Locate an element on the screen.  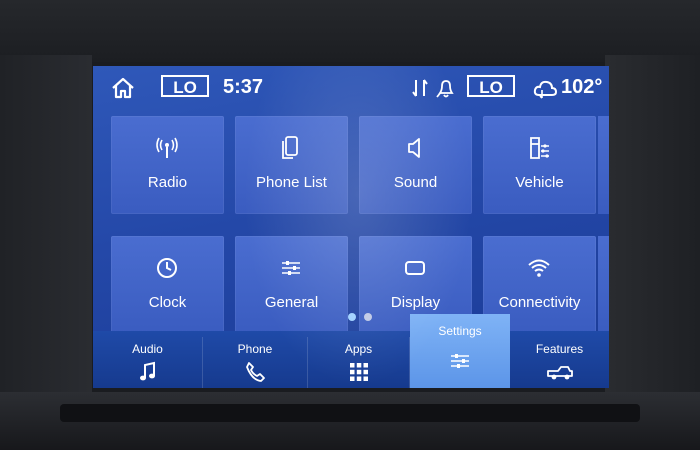
tile-vehicle: Vehicle is located at coordinates (539, 165).